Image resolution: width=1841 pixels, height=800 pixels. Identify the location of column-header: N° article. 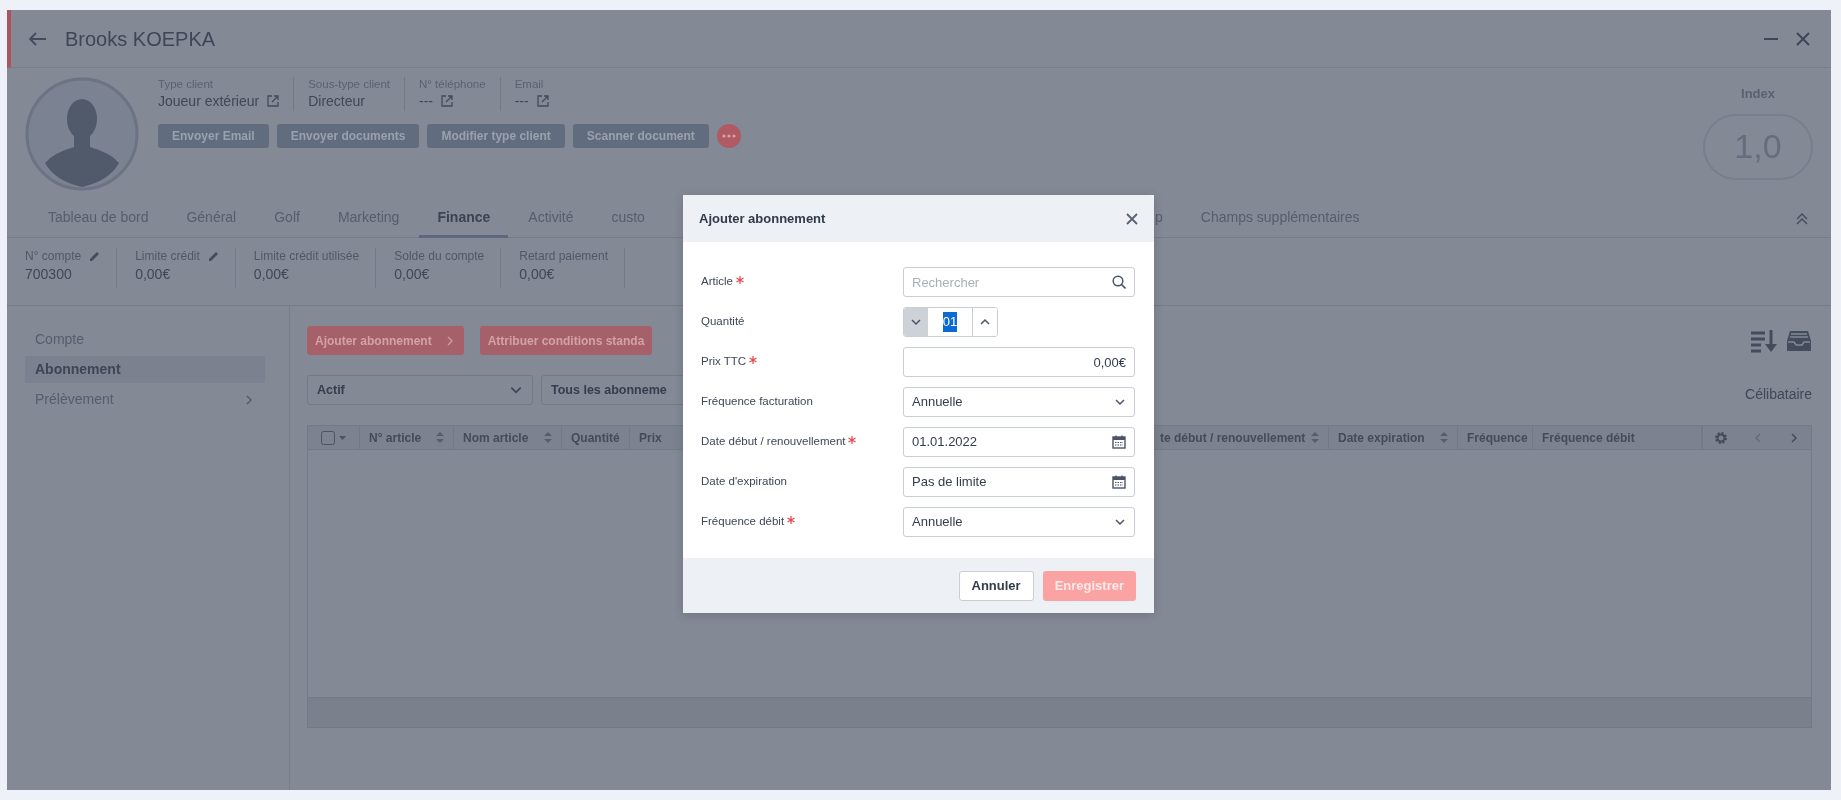
(395, 437).